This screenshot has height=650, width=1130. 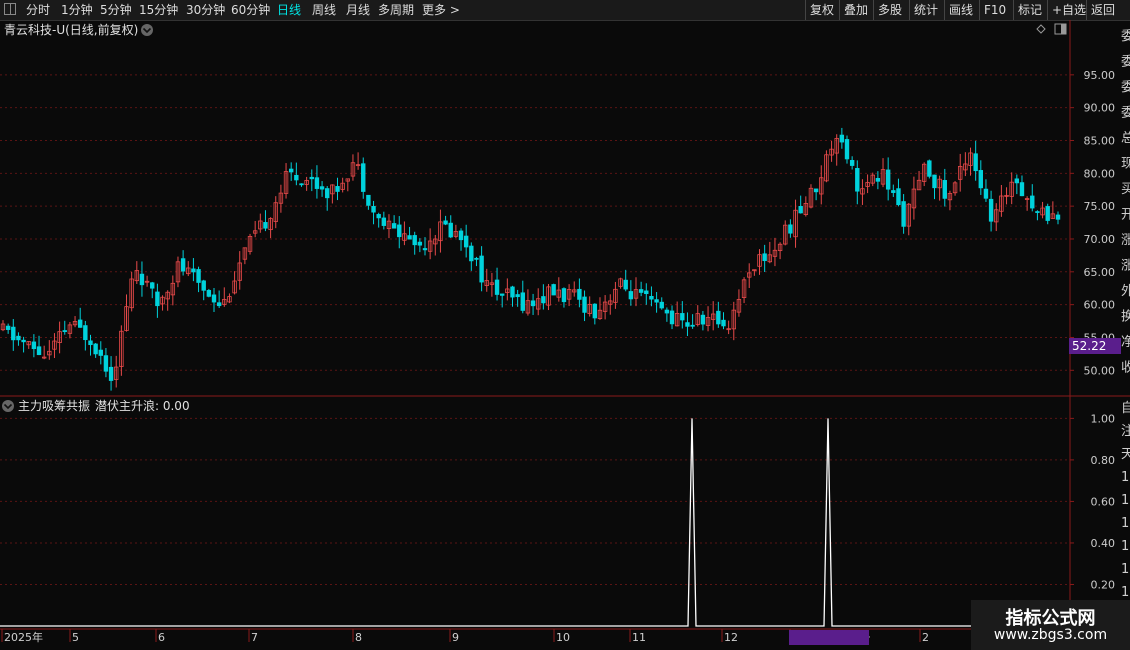 What do you see at coordinates (994, 10) in the screenshot?
I see `f10-button: F10` at bounding box center [994, 10].